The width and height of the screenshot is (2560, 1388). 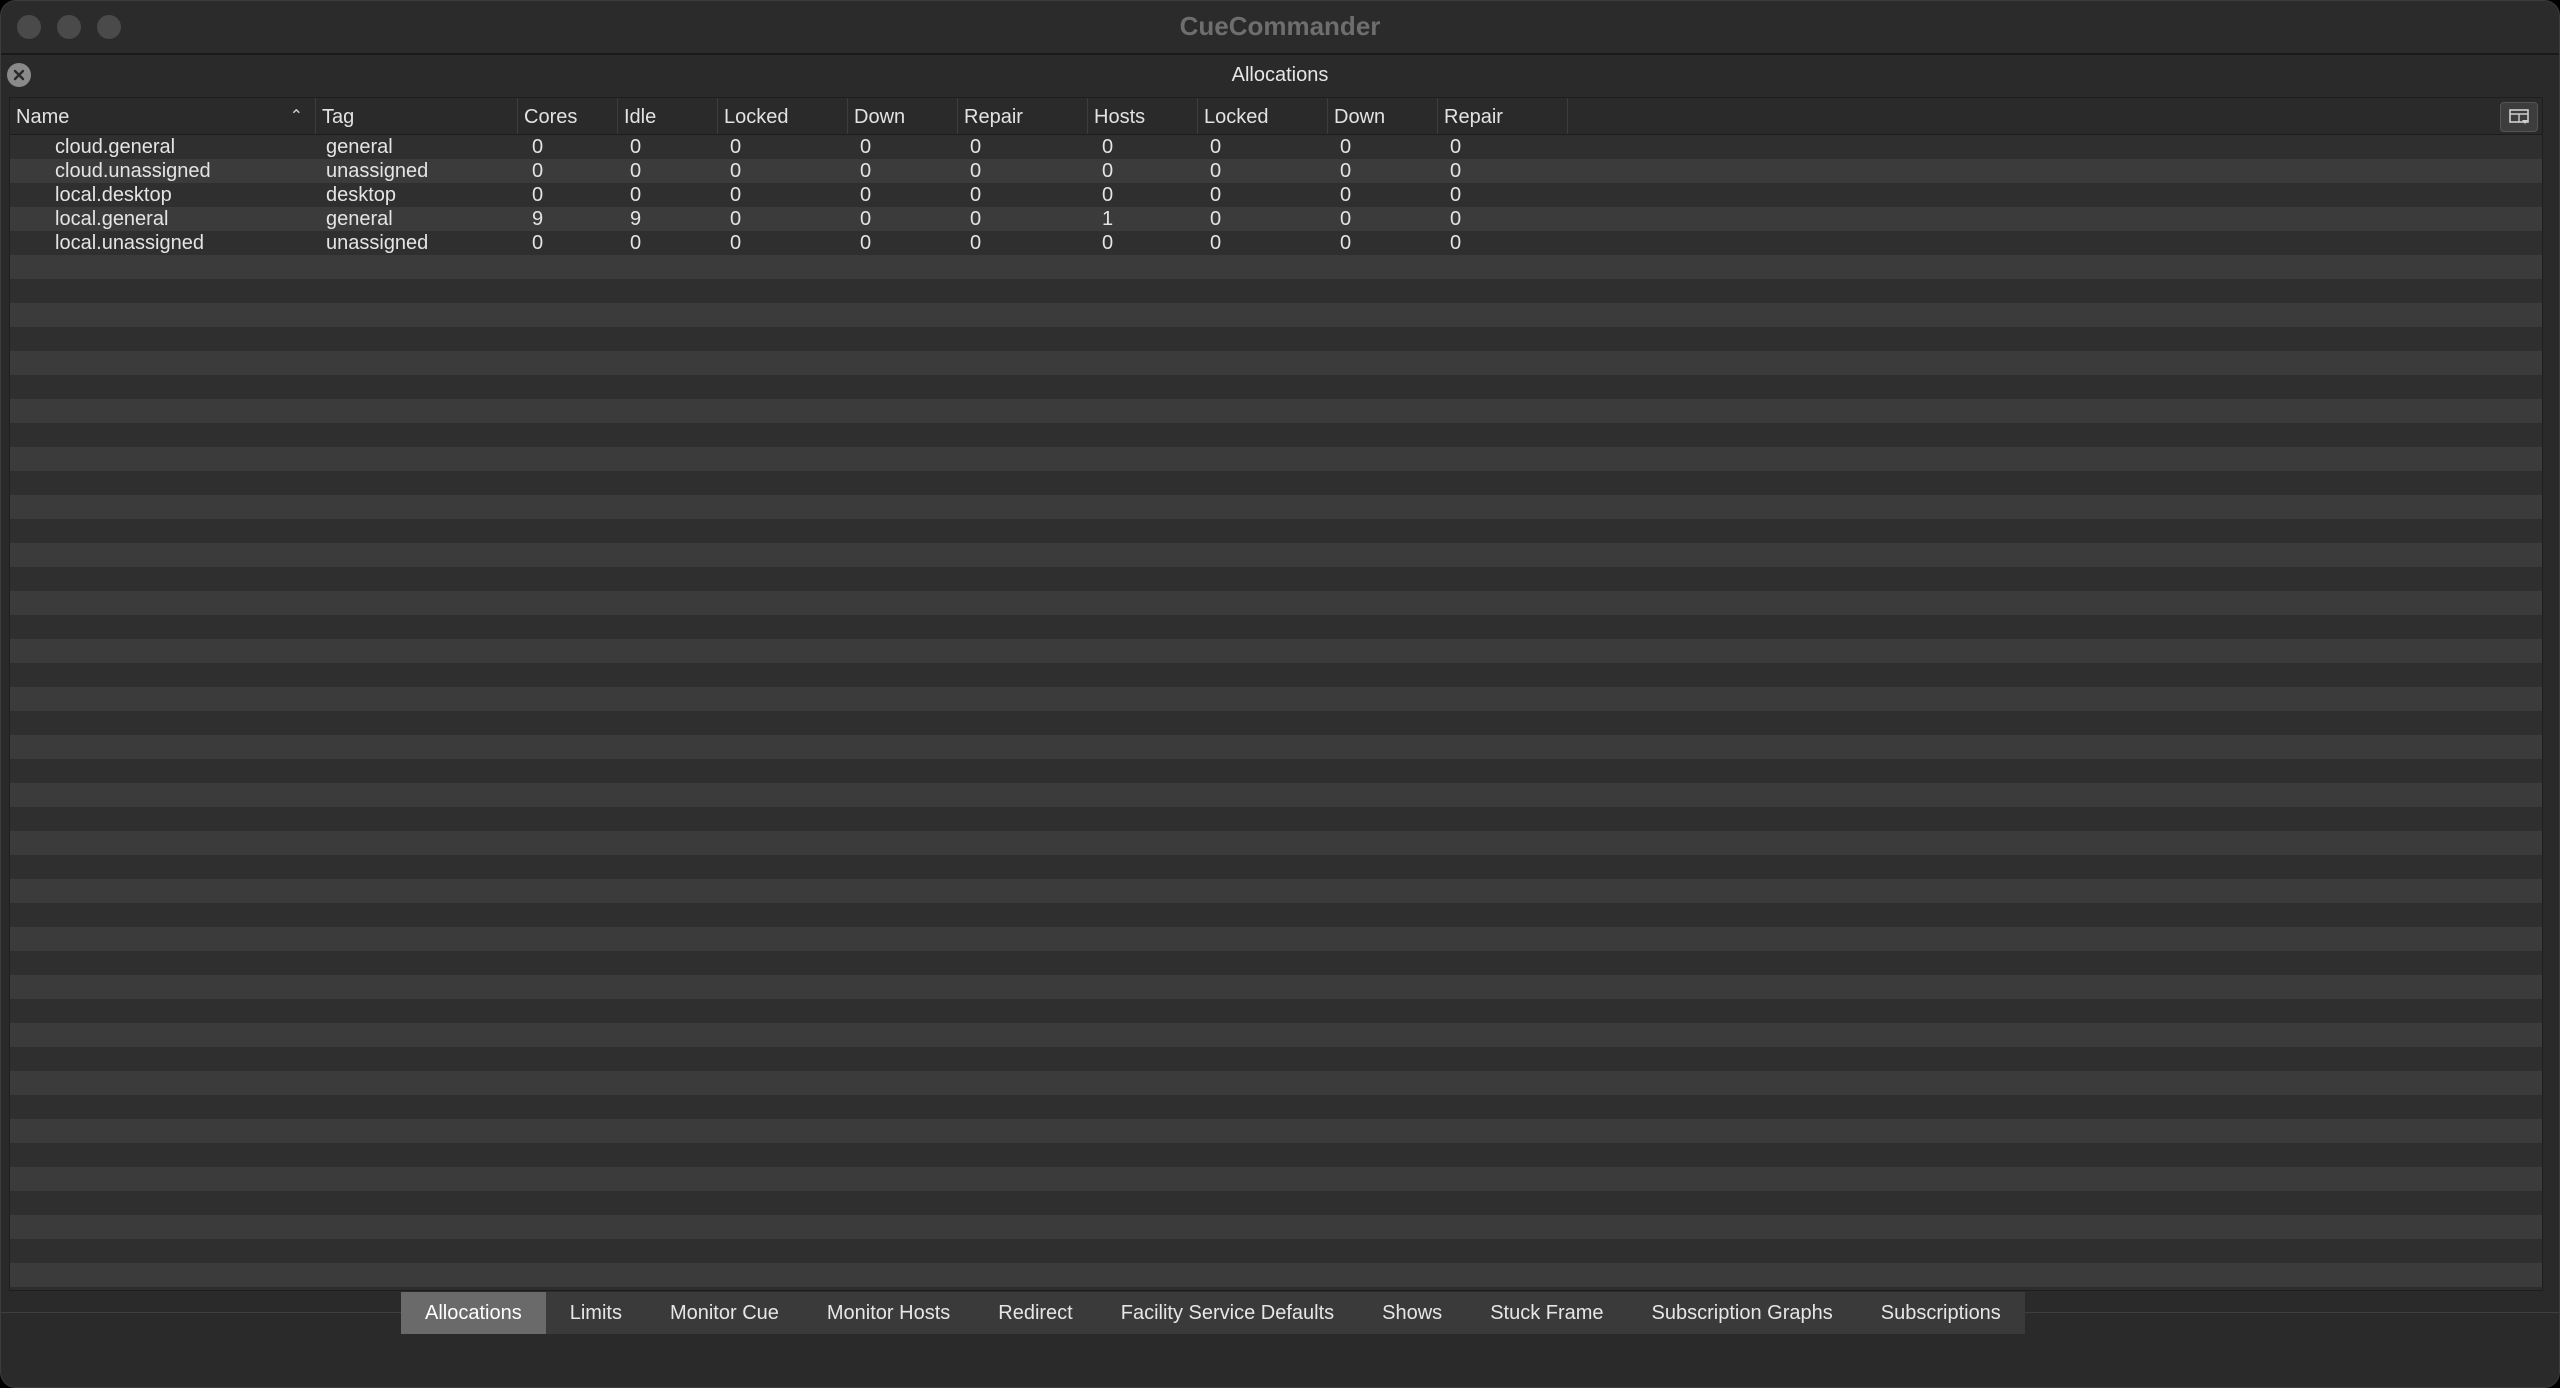 What do you see at coordinates (1276, 243) in the screenshot?
I see `table-row: local.unassigned unassigned 0 0 0 0 0 0 0 0 0` at bounding box center [1276, 243].